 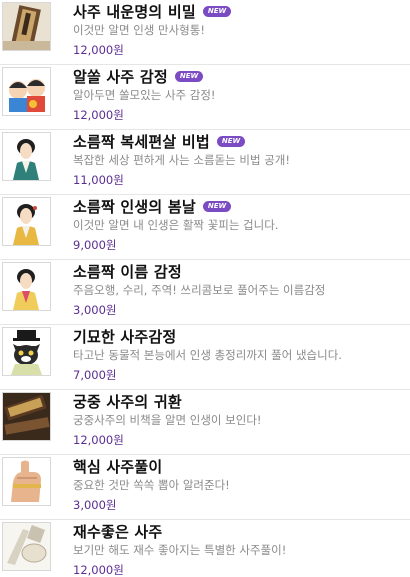 I want to click on item-title: 알쏠 사주 감정, so click(x=120, y=76).